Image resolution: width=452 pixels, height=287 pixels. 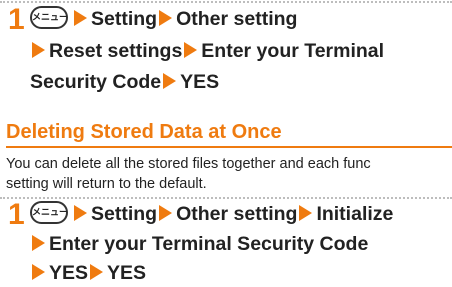 What do you see at coordinates (127, 273) in the screenshot?
I see `menu-path-yes-confirm: YES` at bounding box center [127, 273].